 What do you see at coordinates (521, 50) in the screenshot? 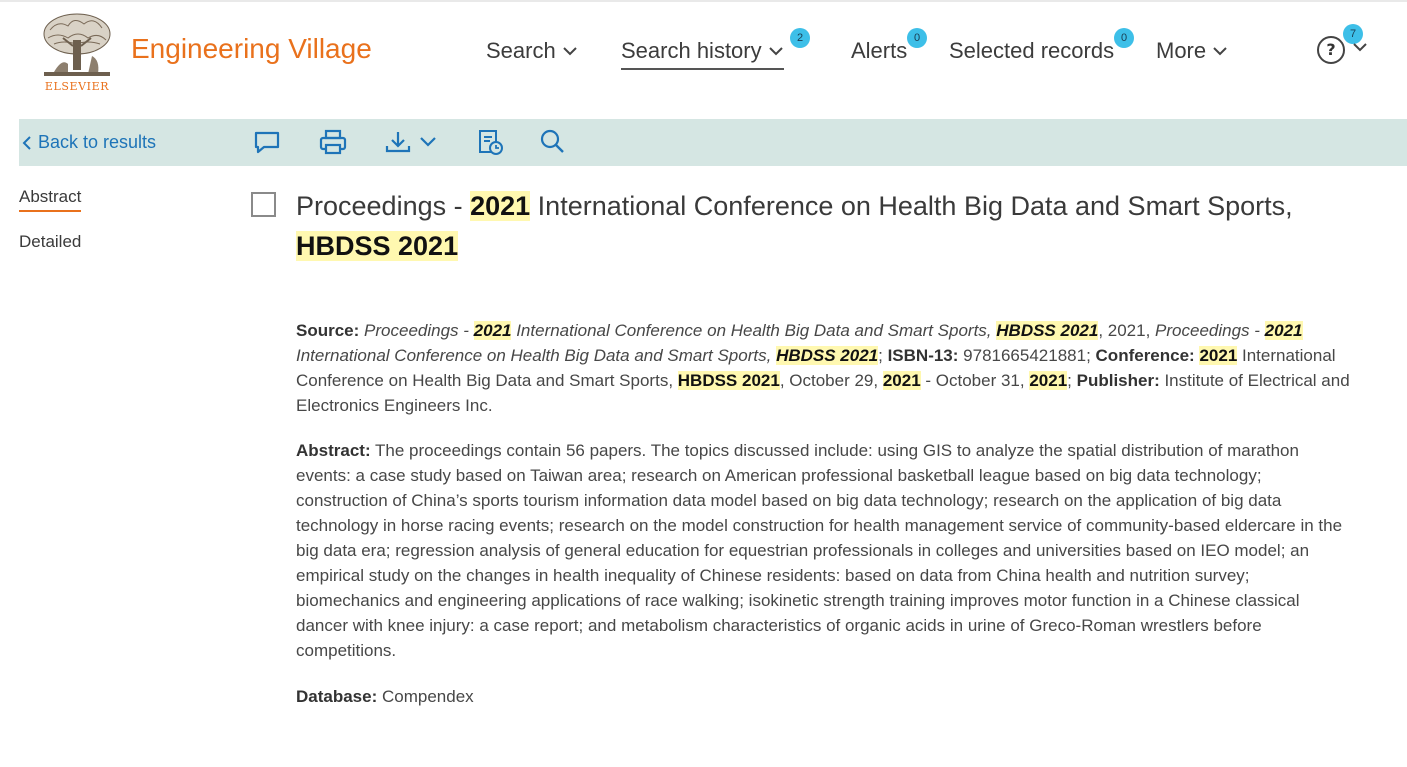
I see `nav-search-label: Search` at bounding box center [521, 50].